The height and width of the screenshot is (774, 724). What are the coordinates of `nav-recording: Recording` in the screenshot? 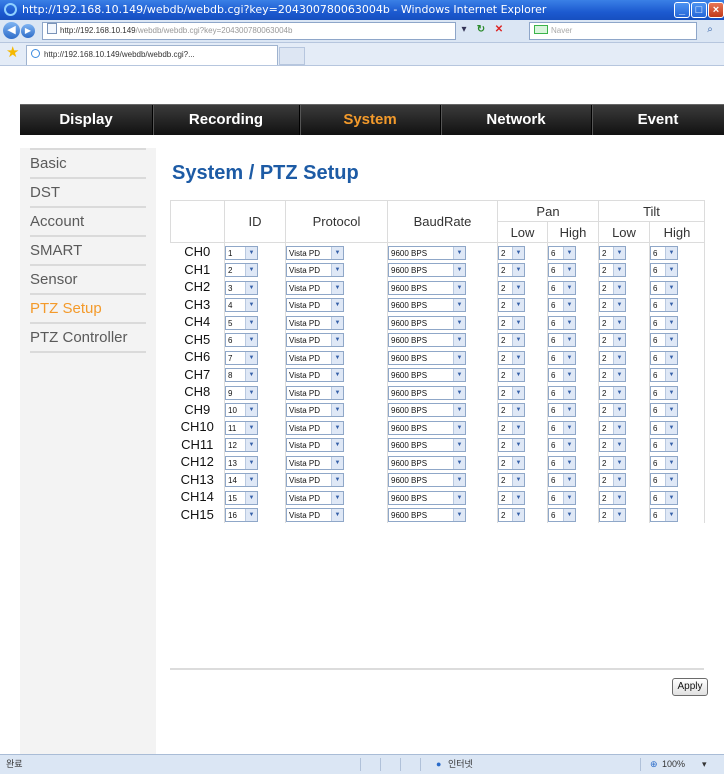 It's located at (226, 120).